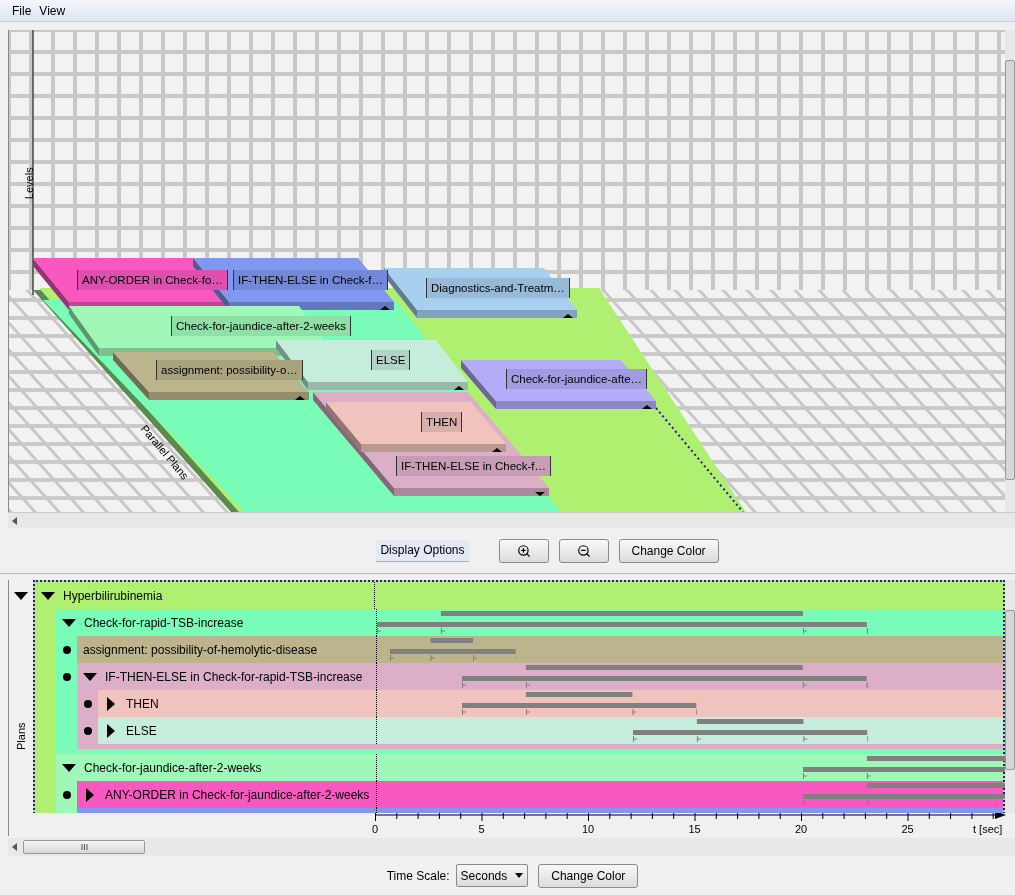 This screenshot has height=895, width=1015. What do you see at coordinates (173, 767) in the screenshot?
I see `plan-name: Check-for-jaundice-after-2-weeks` at bounding box center [173, 767].